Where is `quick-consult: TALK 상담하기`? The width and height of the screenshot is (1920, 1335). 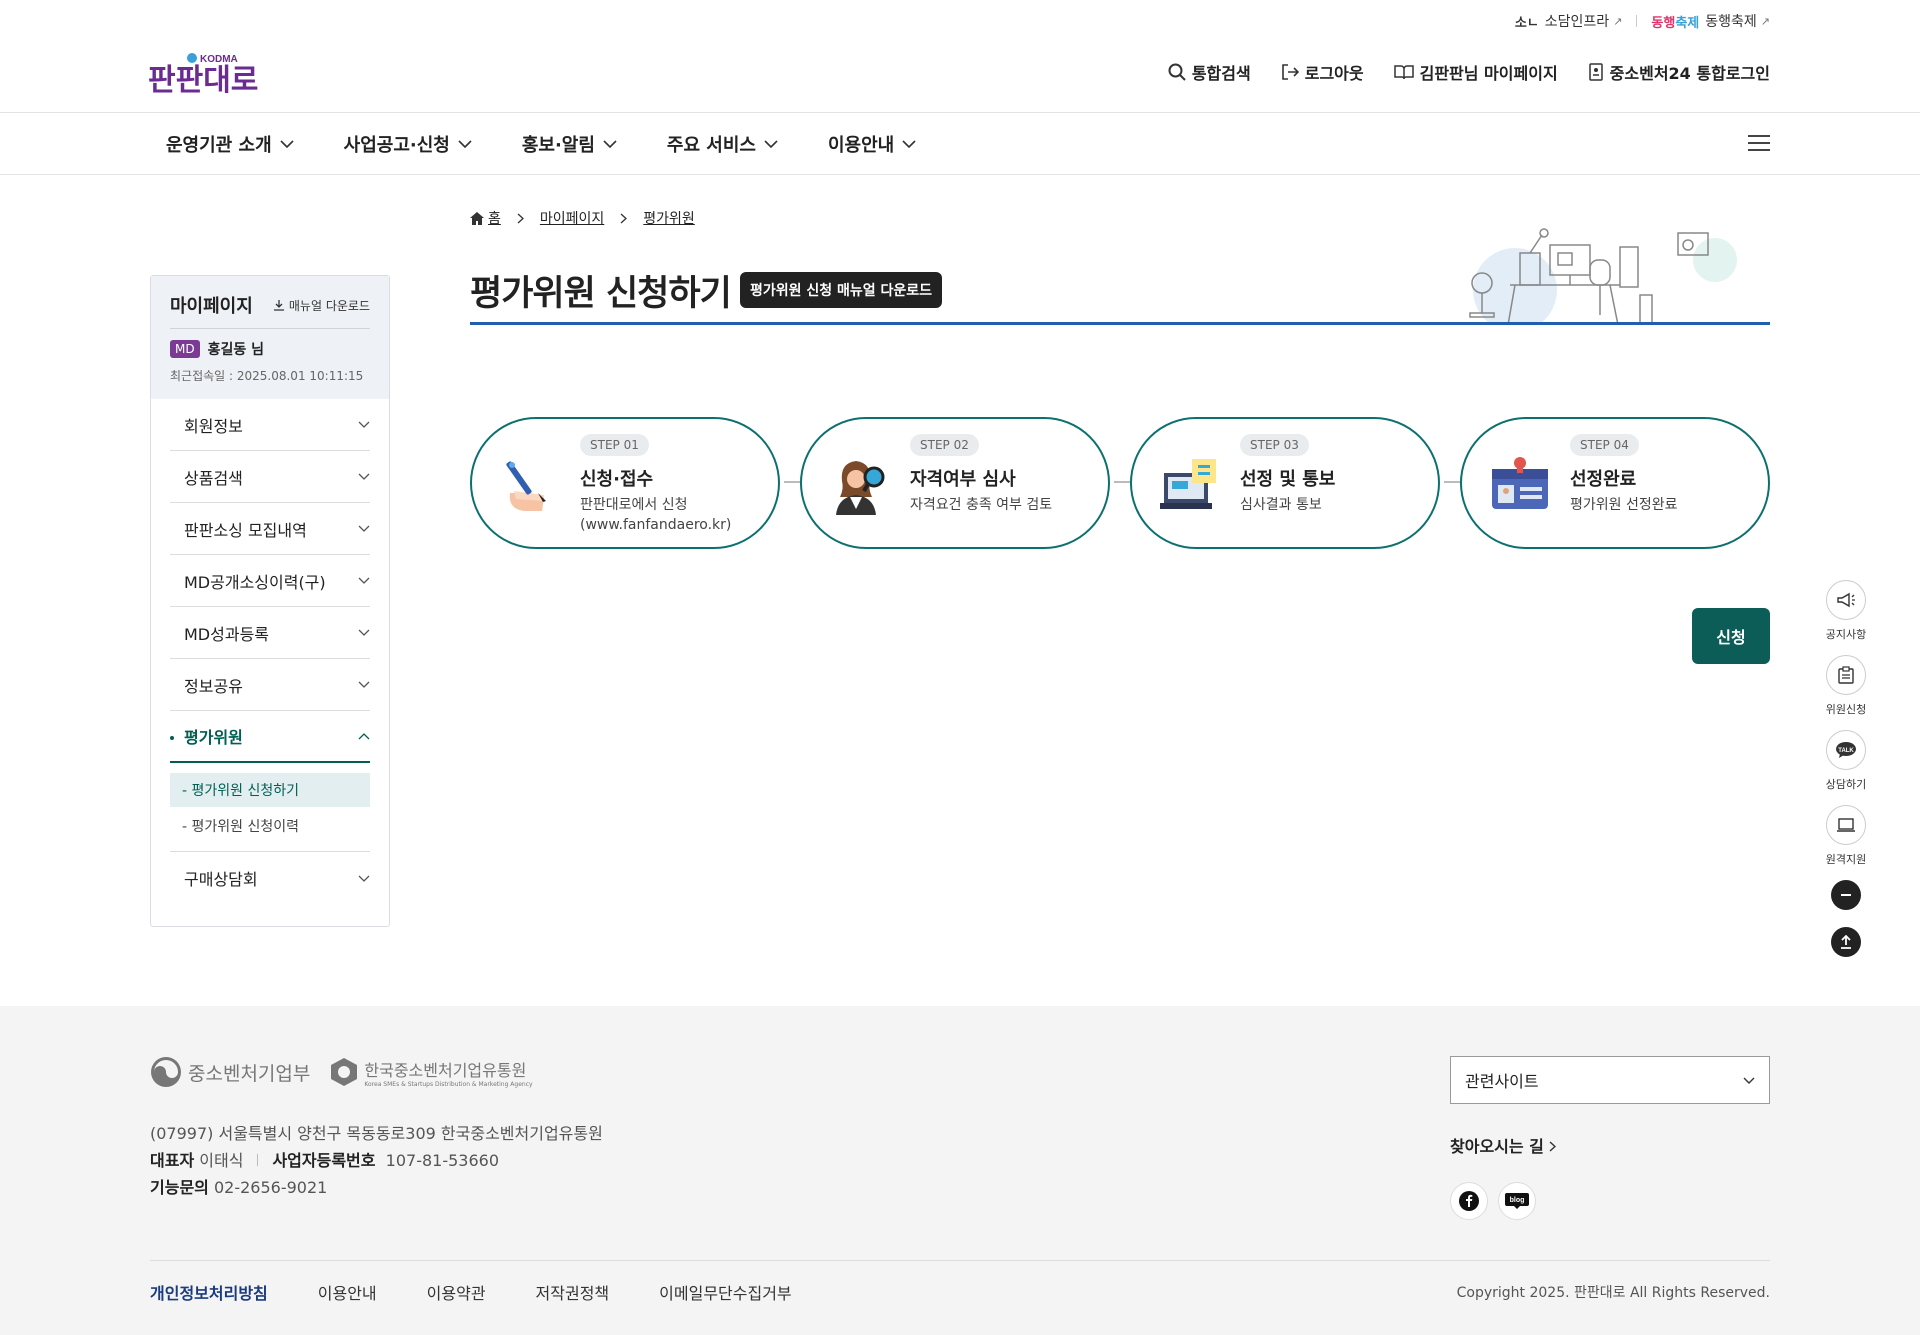
quick-consult: TALK 상담하기 is located at coordinates (1846, 761).